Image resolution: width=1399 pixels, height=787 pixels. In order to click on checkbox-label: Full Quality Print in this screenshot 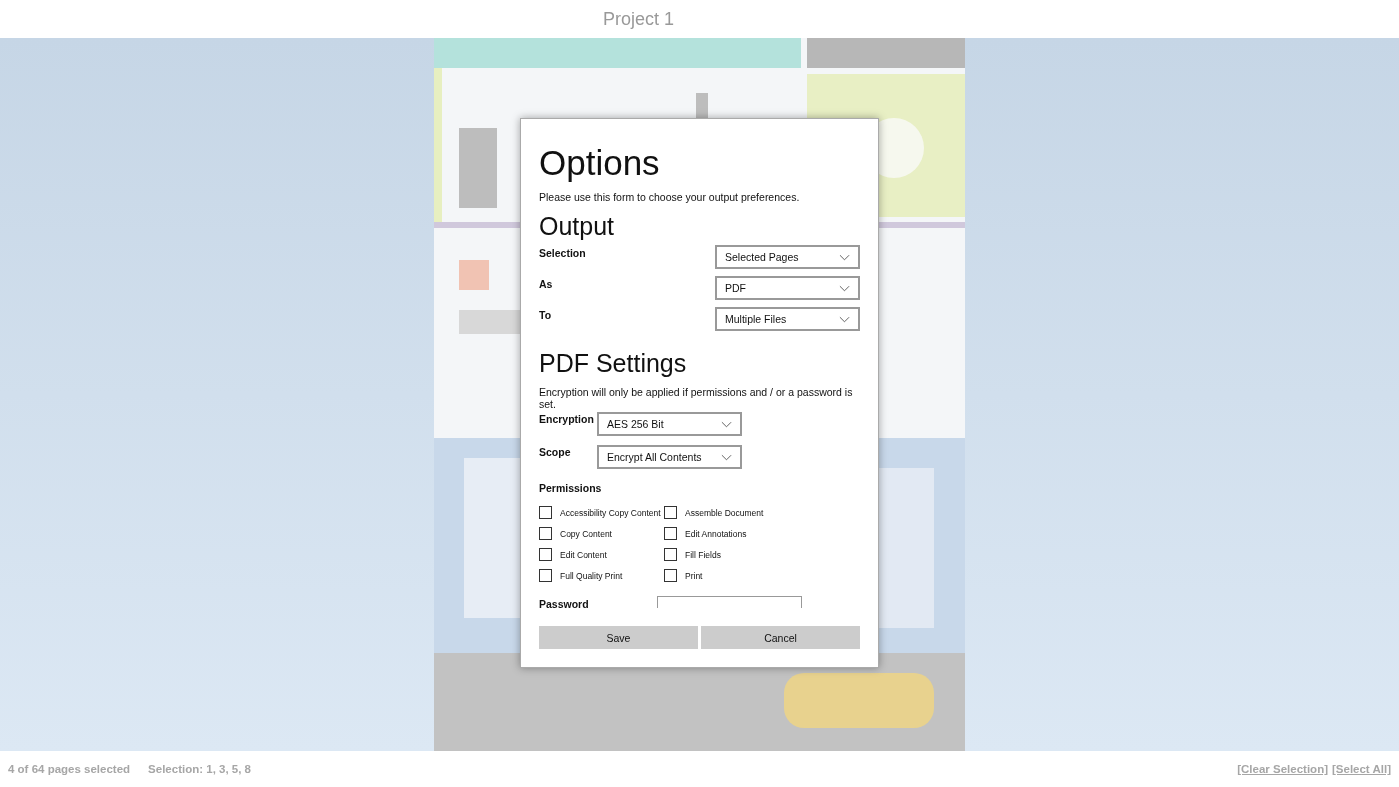, I will do `click(591, 575)`.